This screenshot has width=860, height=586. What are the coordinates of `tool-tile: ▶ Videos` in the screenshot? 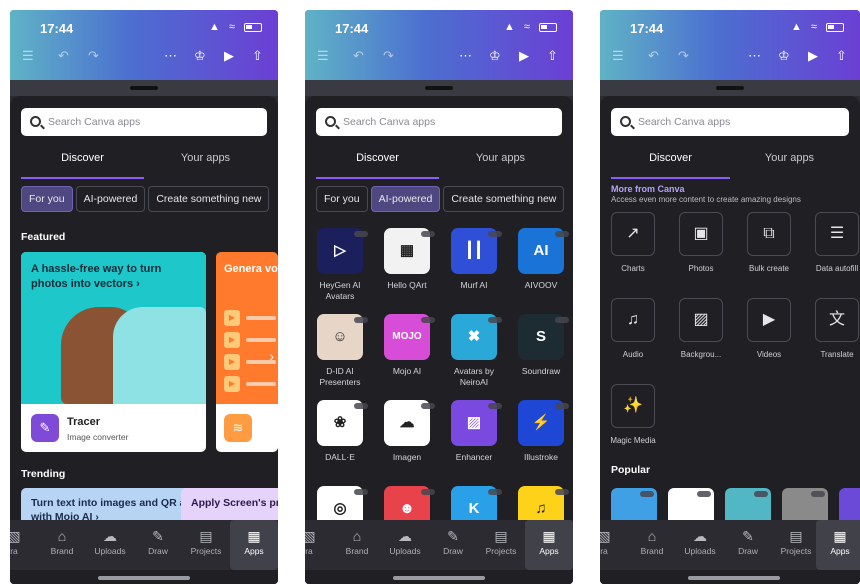 It's located at (769, 329).